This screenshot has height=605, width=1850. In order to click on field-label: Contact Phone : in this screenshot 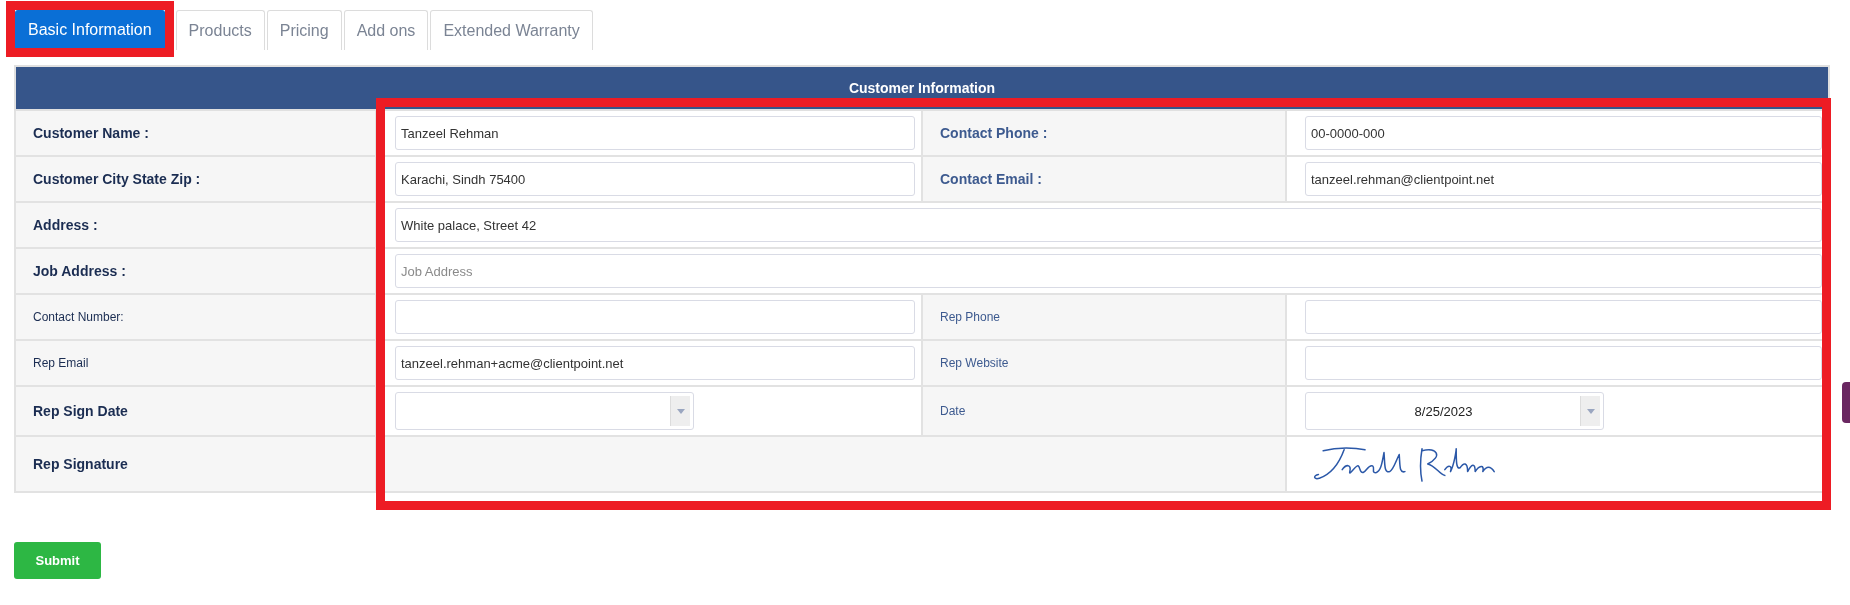, I will do `click(1104, 133)`.